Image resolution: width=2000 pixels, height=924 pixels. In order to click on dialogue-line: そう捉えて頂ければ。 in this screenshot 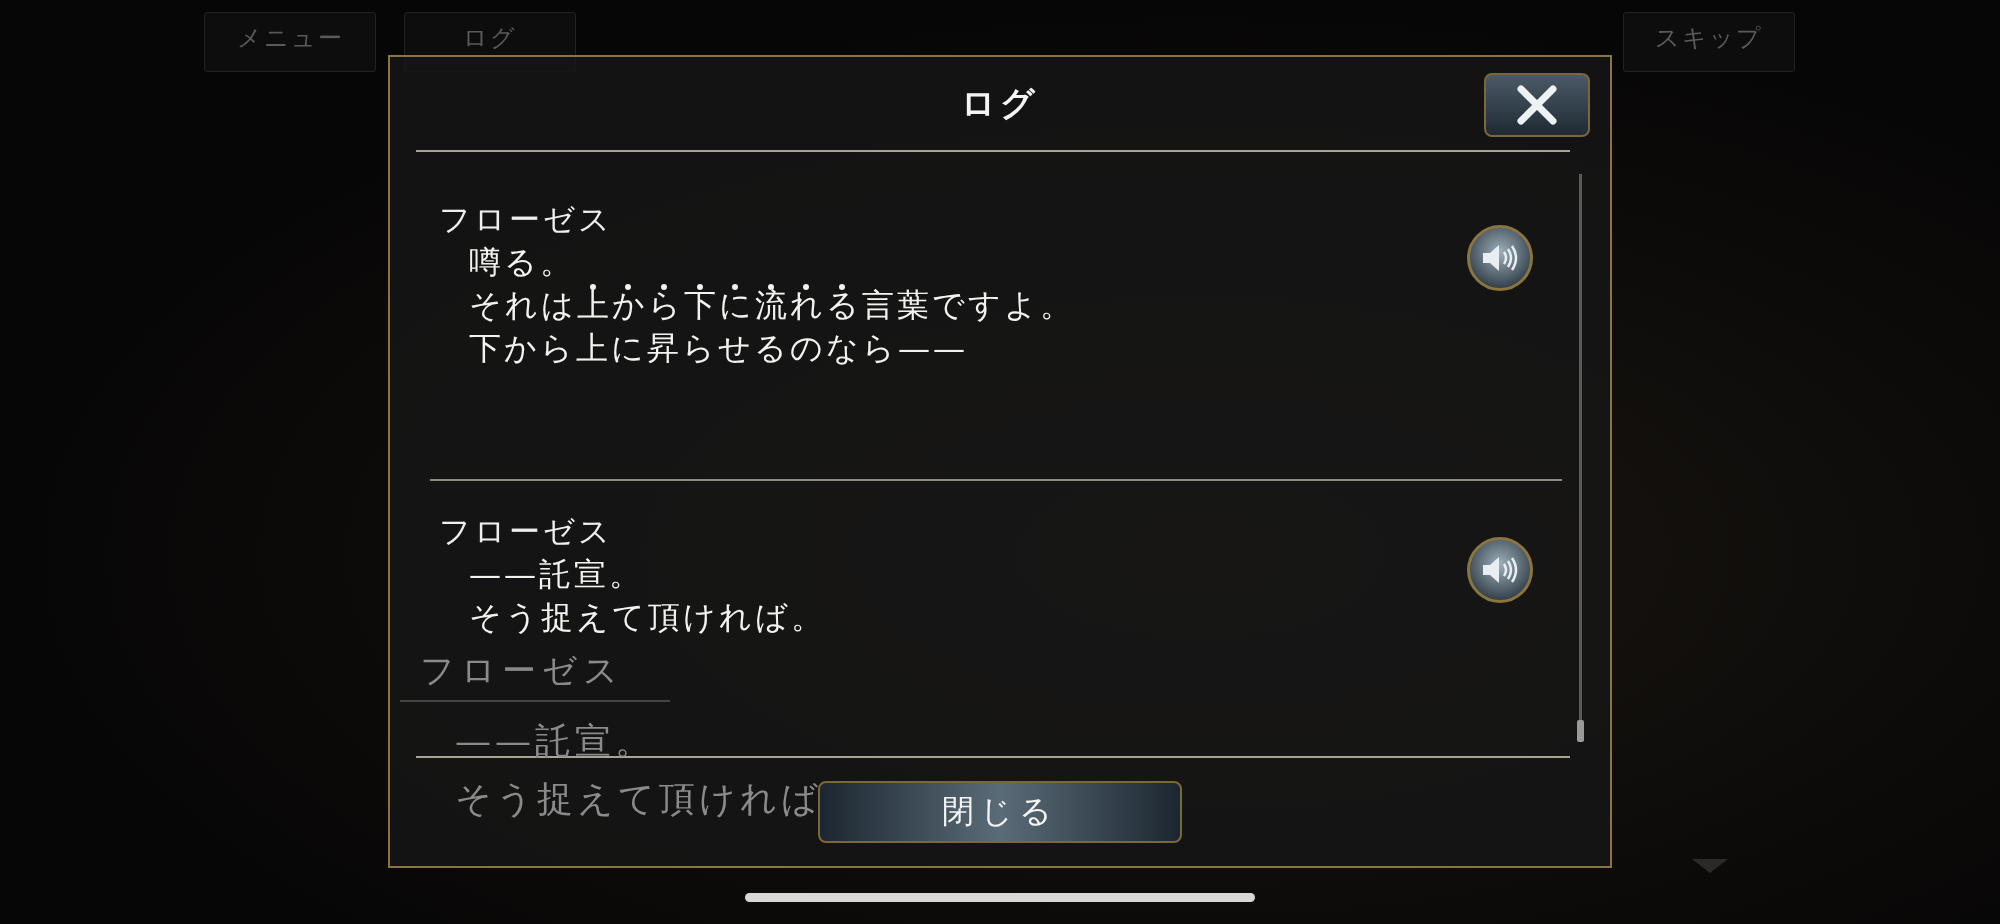, I will do `click(647, 617)`.